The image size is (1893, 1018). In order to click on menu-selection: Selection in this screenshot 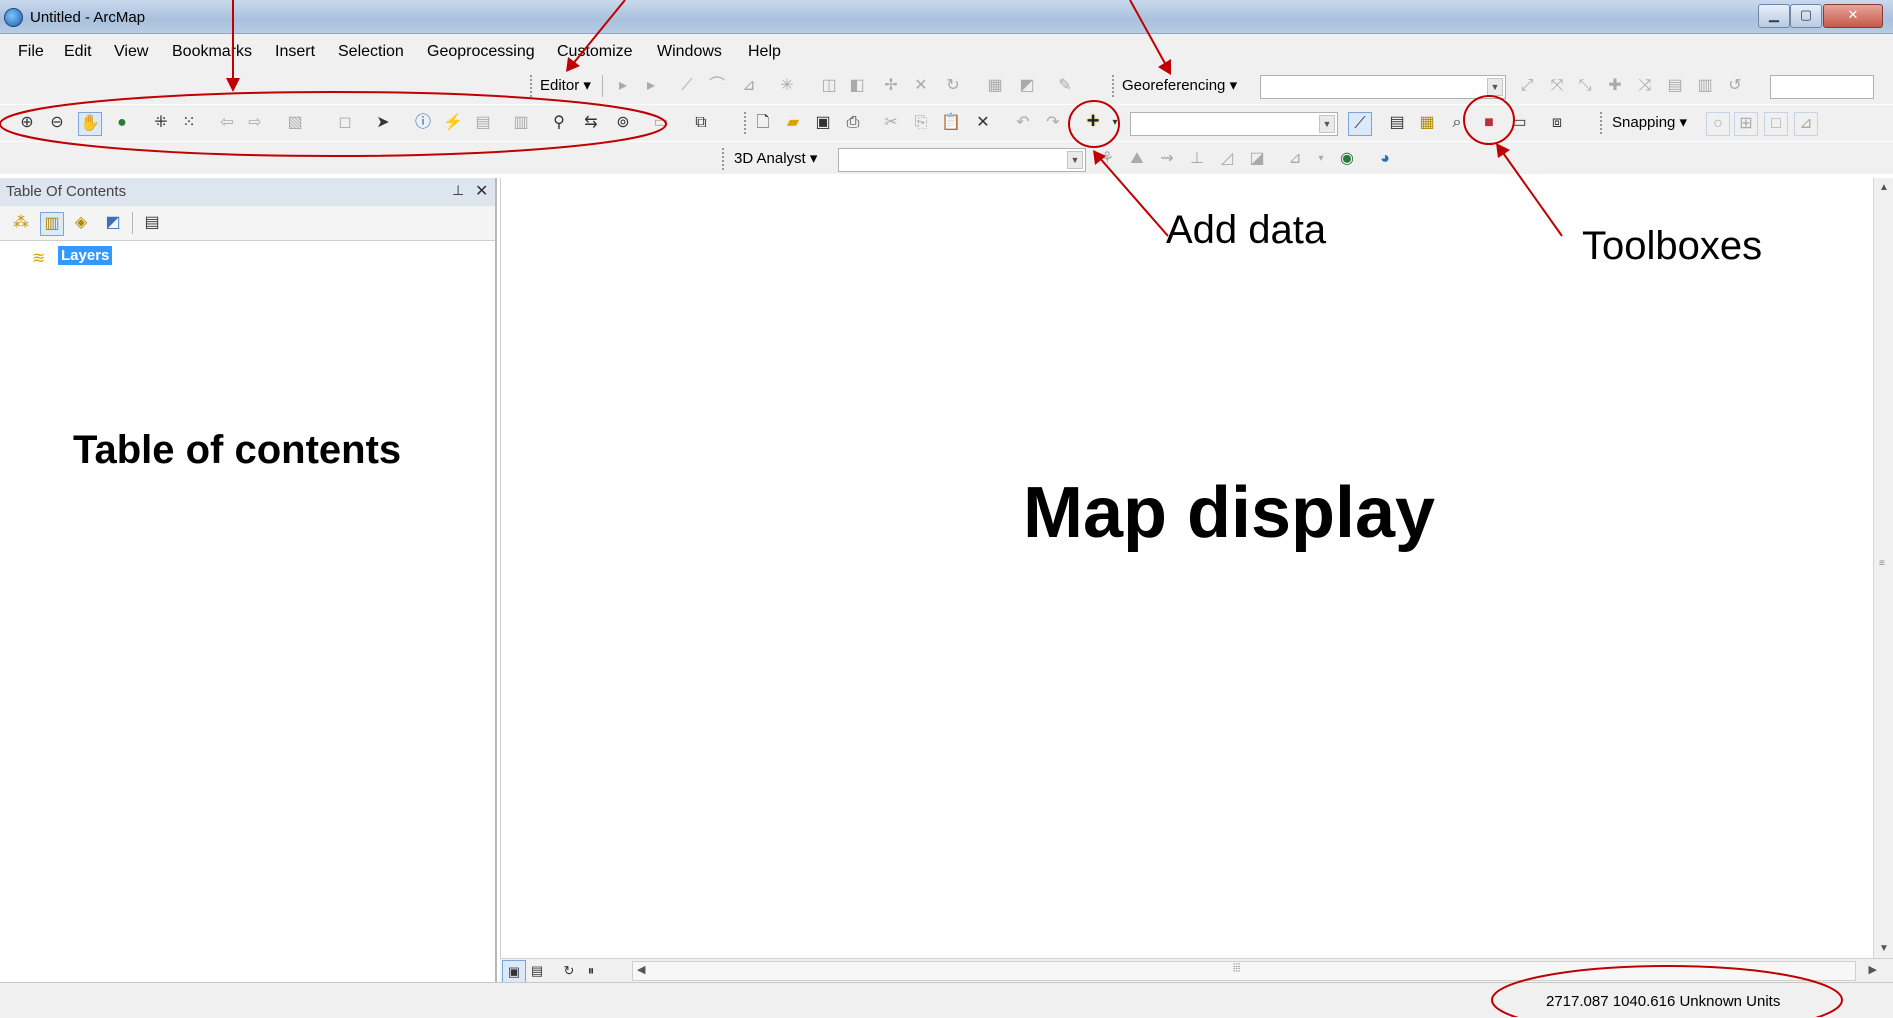, I will do `click(371, 52)`.